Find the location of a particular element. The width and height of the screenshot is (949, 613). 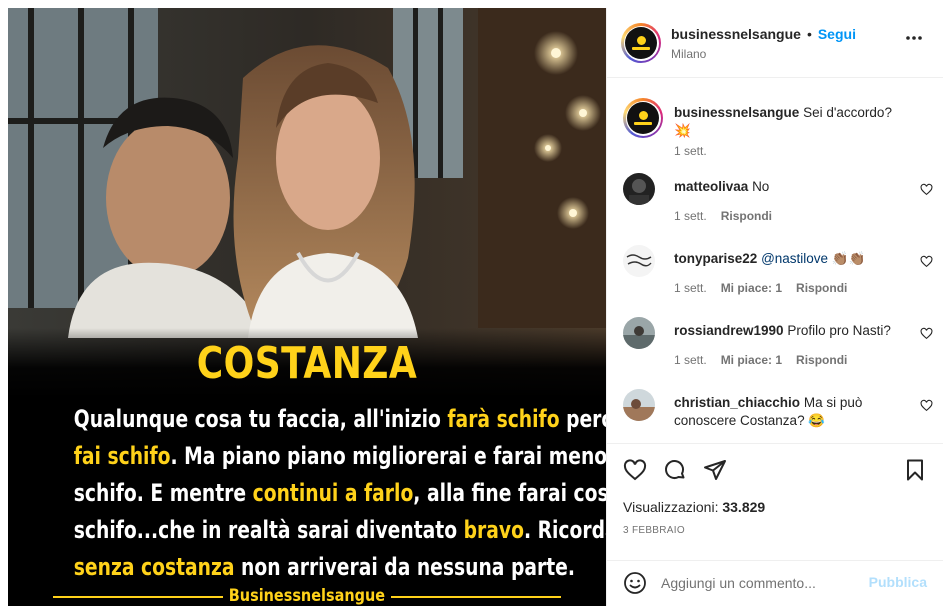

comment-body: tonyparise22 @nastilove 👏🏽👏🏽 is located at coordinates (791, 259).